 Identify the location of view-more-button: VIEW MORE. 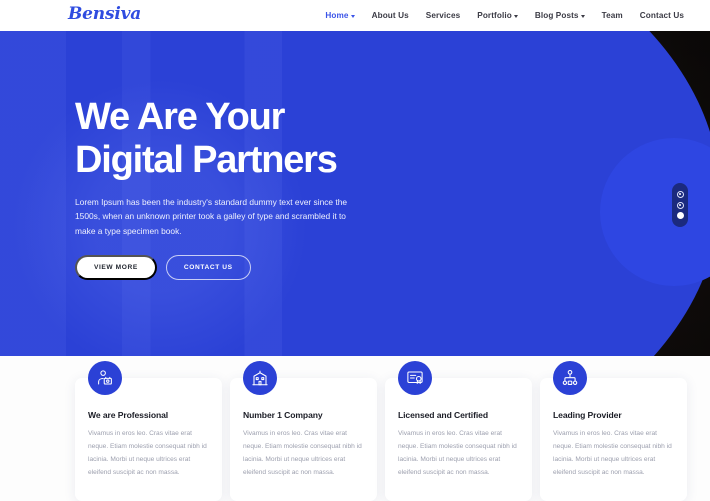
(116, 268).